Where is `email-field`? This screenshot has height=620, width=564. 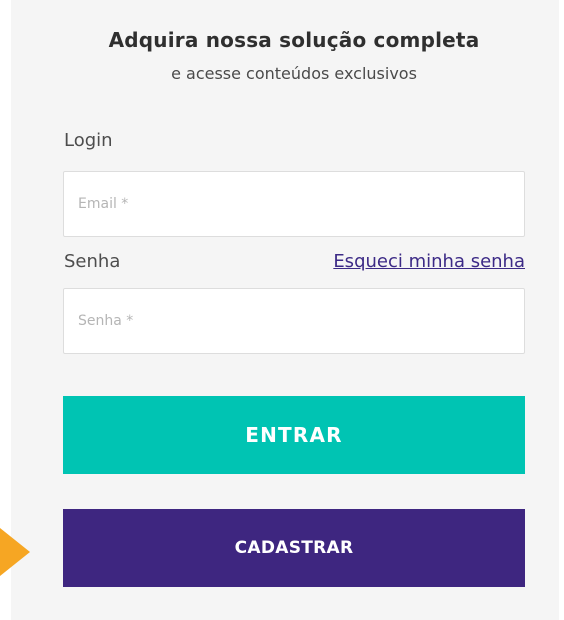 email-field is located at coordinates (294, 204).